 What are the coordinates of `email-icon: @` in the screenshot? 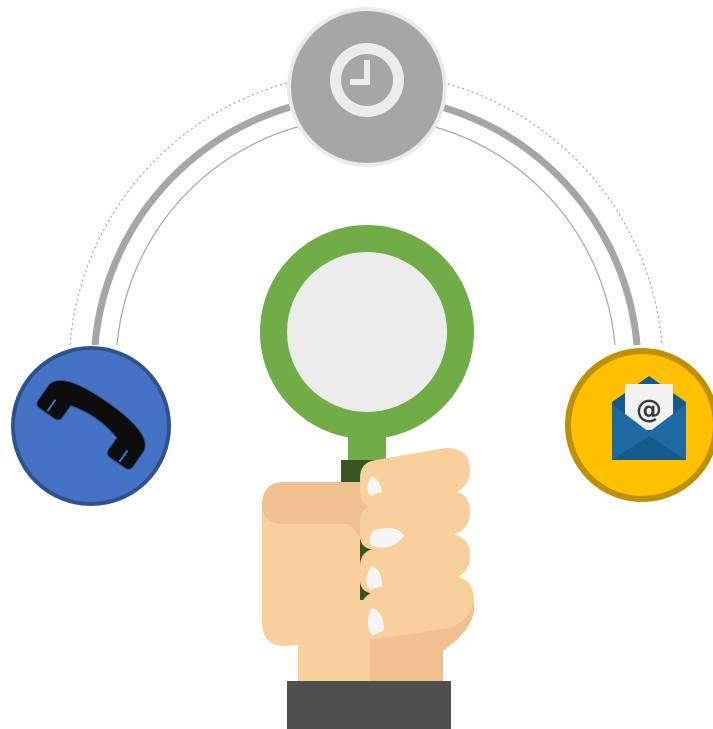 It's located at (639, 425).